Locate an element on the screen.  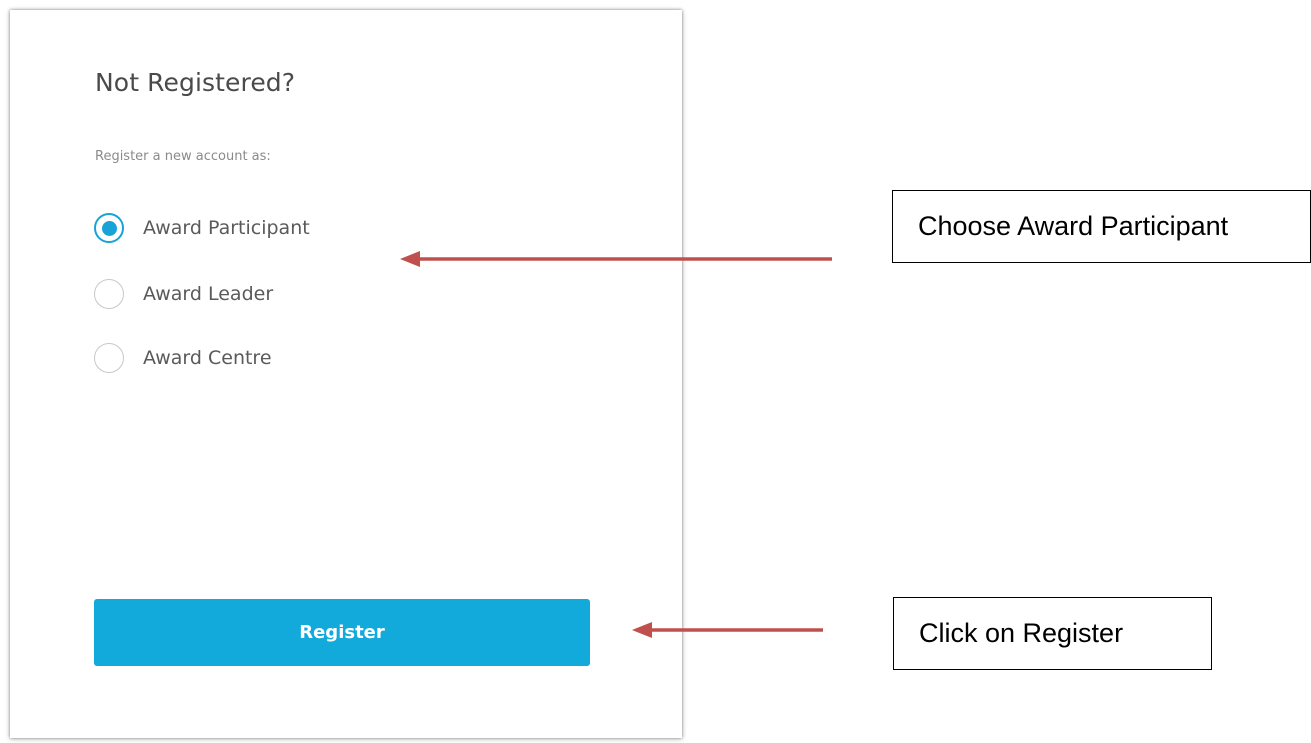
option-label: Award Participant is located at coordinates (226, 228).